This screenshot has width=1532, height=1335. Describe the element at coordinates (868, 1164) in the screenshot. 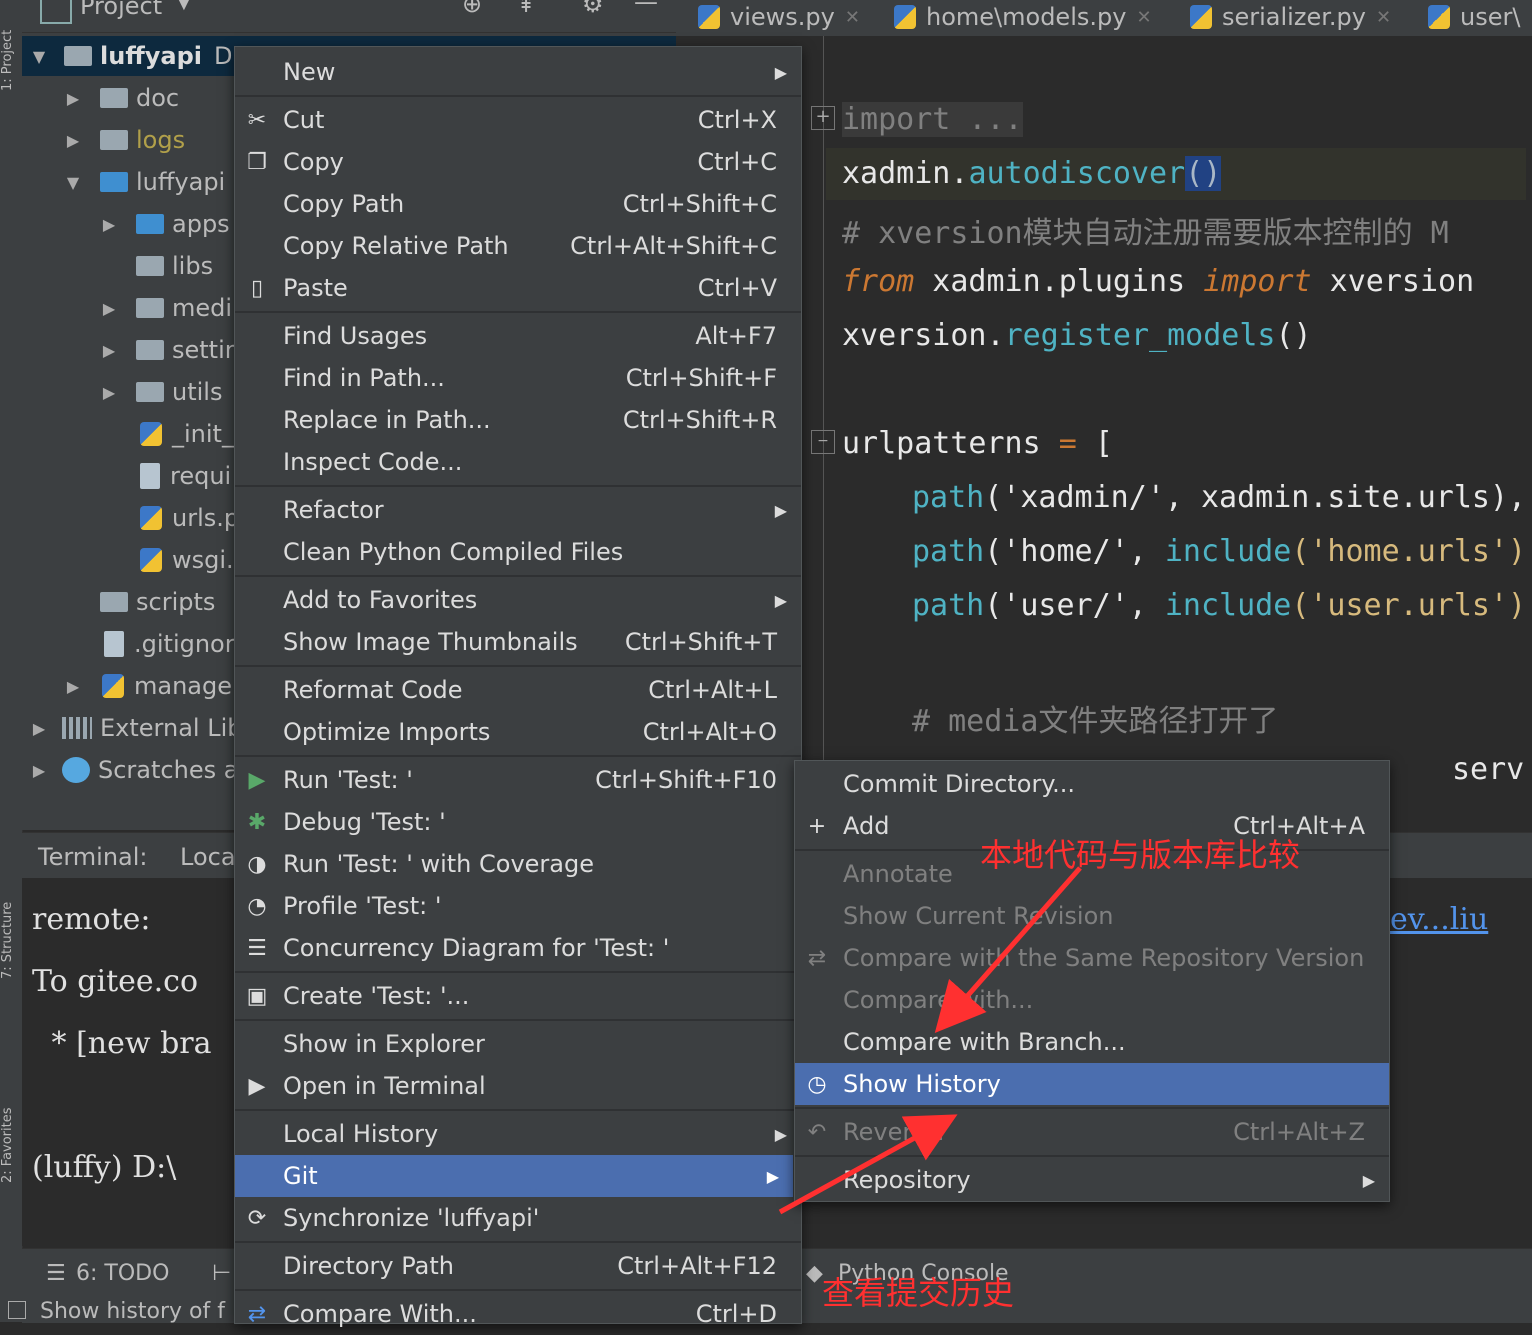

I see `arrow-to-history` at that location.